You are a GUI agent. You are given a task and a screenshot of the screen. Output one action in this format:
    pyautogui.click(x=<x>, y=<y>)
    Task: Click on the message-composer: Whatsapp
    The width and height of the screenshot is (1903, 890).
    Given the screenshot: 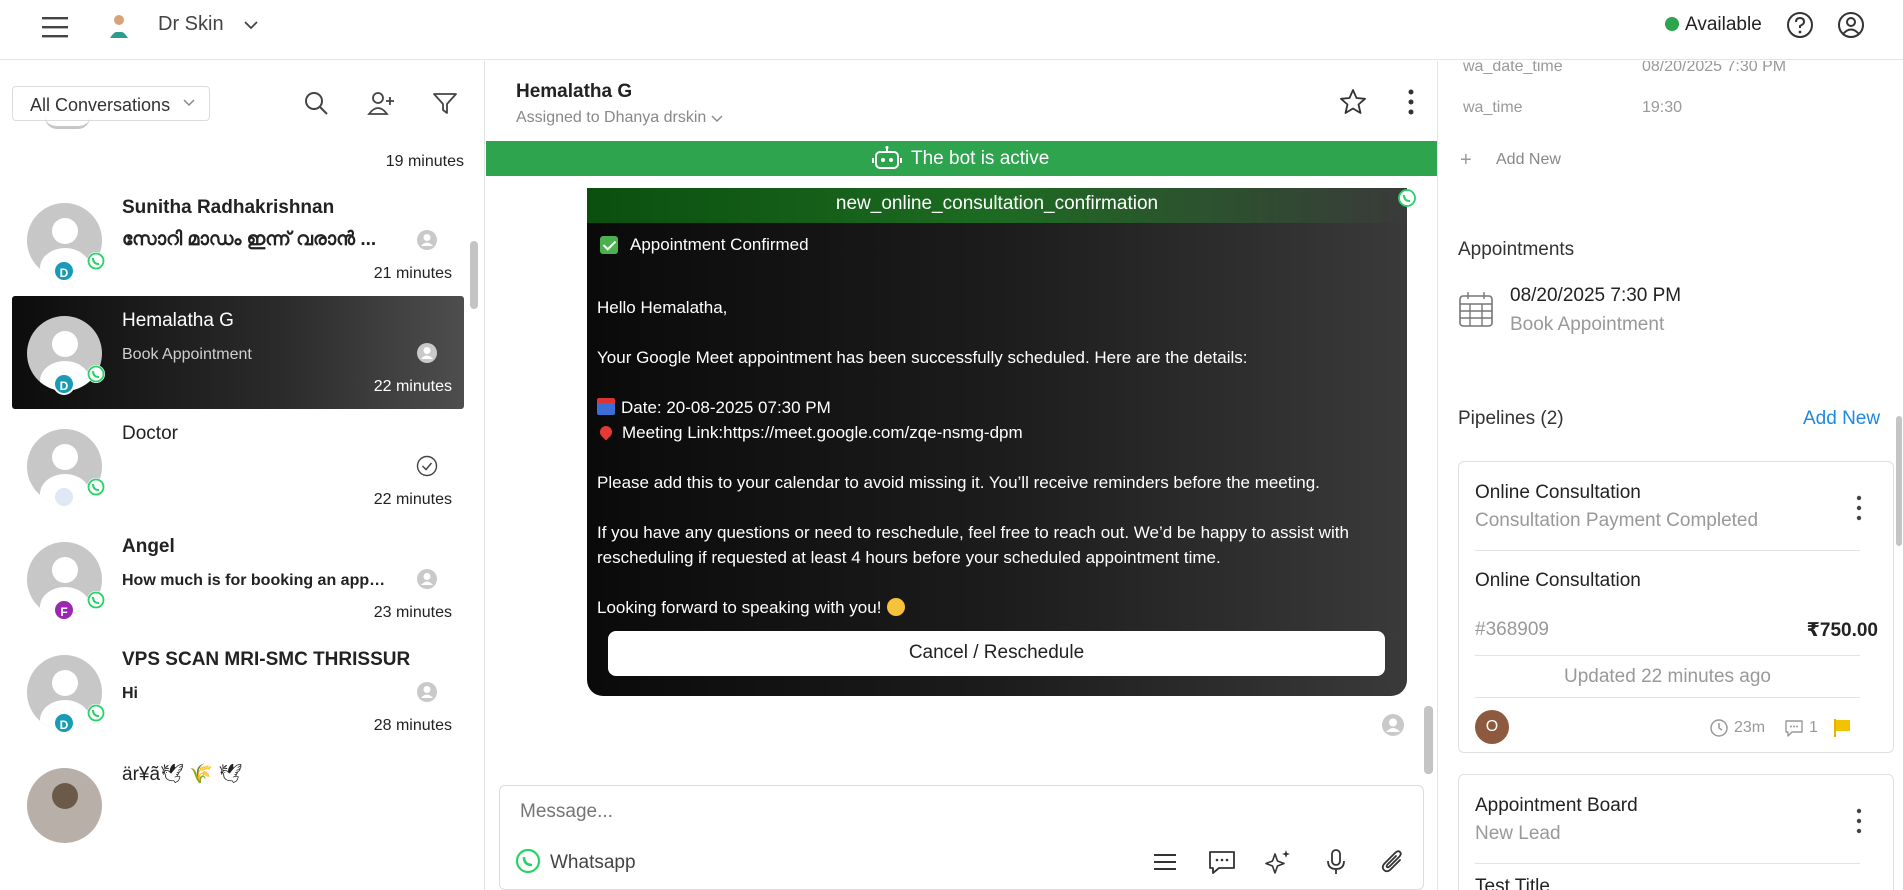 What is the action you would take?
    pyautogui.click(x=961, y=837)
    